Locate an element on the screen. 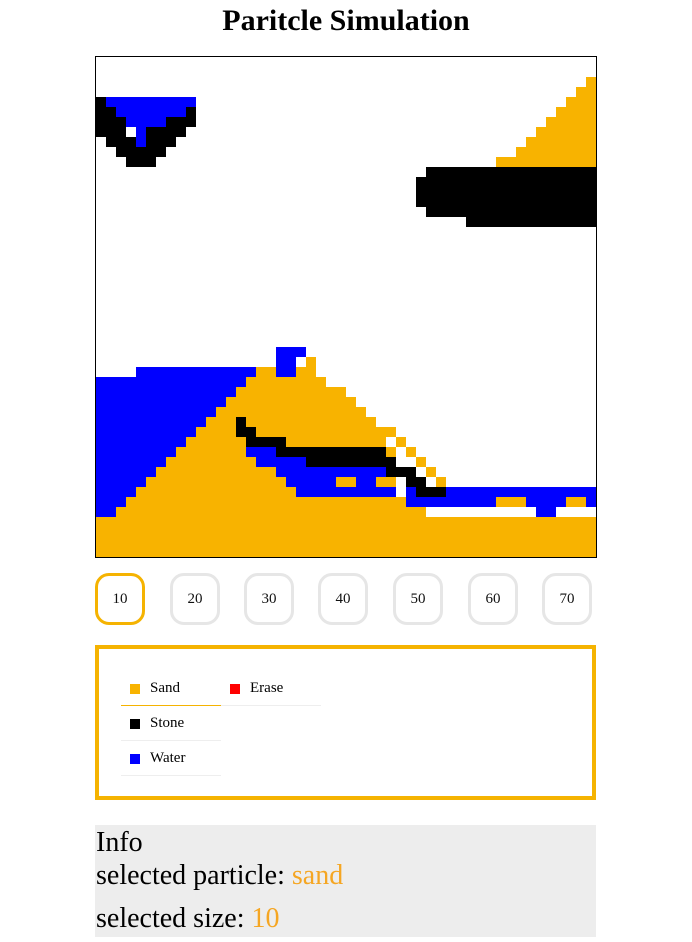 The image size is (692, 942). particle-item-erase: Erase is located at coordinates (271, 689).